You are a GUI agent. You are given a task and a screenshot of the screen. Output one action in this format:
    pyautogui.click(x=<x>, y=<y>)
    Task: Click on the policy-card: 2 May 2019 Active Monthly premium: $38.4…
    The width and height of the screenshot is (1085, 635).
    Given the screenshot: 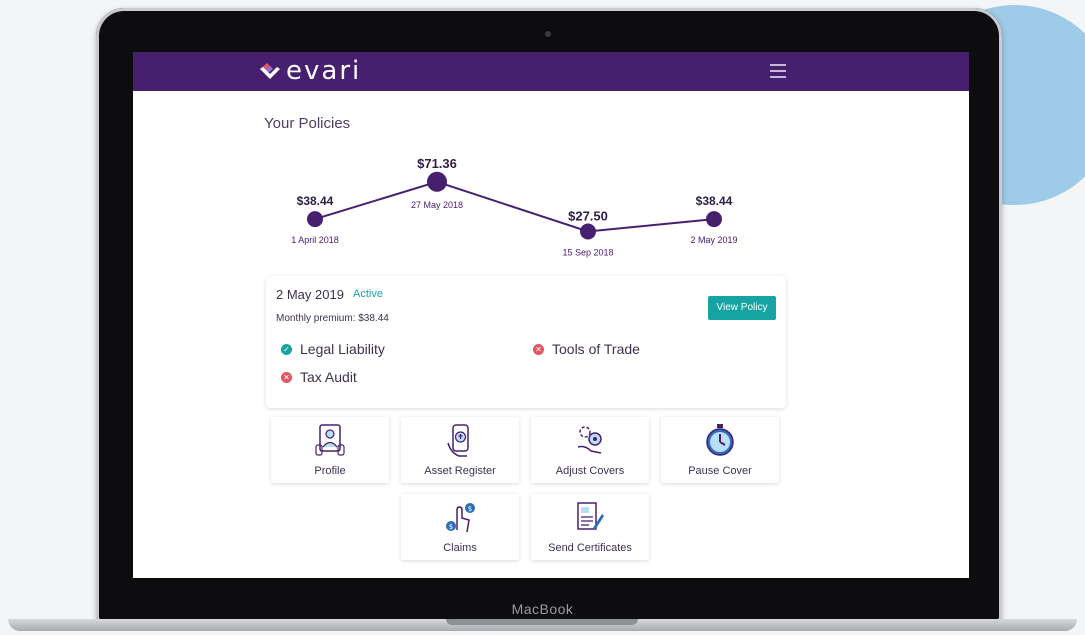 What is the action you would take?
    pyautogui.click(x=526, y=342)
    